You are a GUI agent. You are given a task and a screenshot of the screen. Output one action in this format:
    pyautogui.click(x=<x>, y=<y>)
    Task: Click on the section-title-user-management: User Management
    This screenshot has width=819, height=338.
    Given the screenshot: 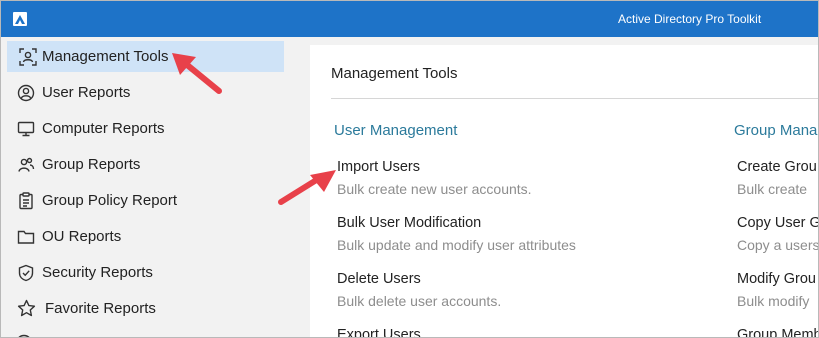 What is the action you would take?
    pyautogui.click(x=396, y=130)
    